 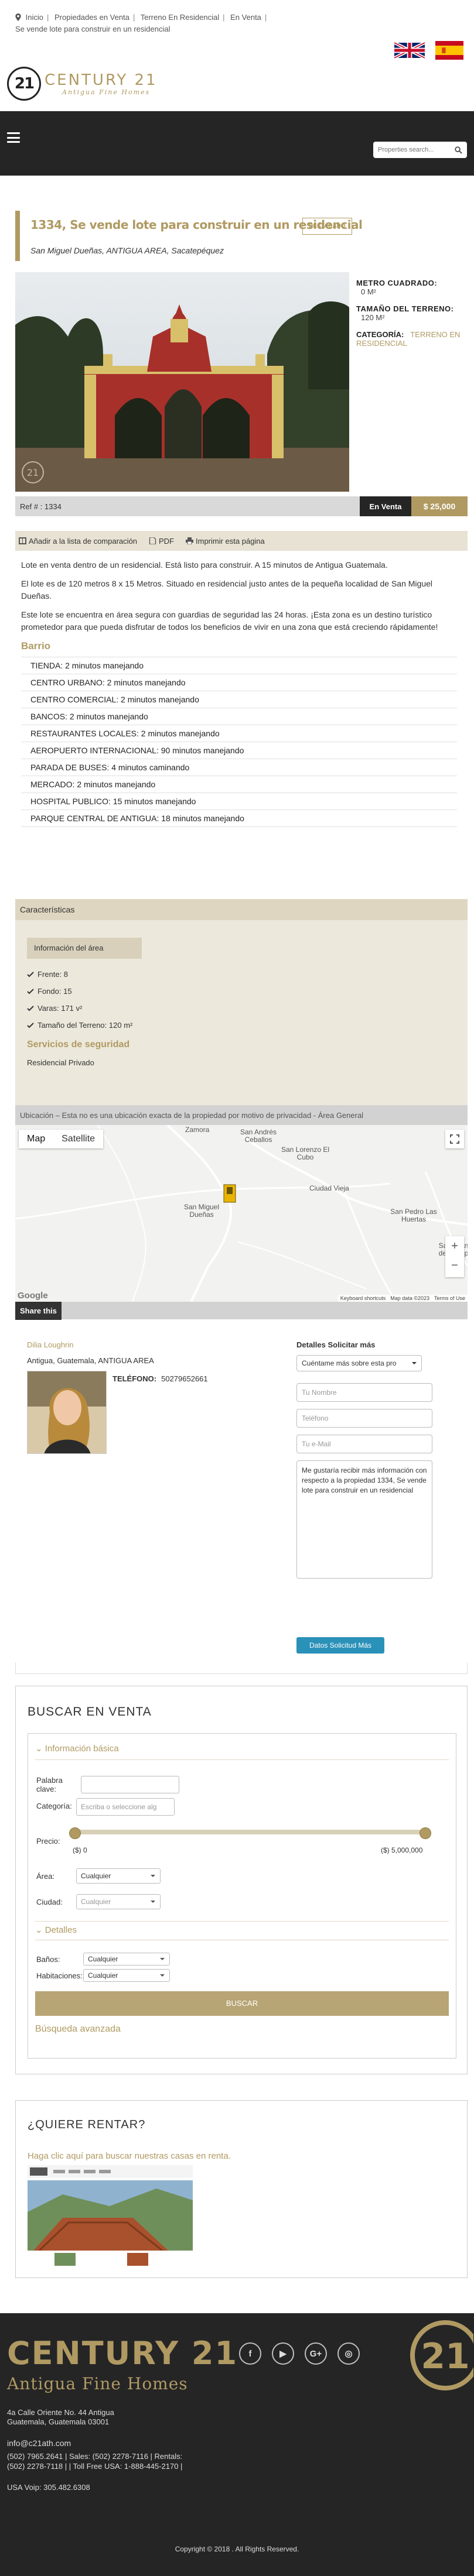 I want to click on youtube-icon: ▶, so click(x=283, y=2354).